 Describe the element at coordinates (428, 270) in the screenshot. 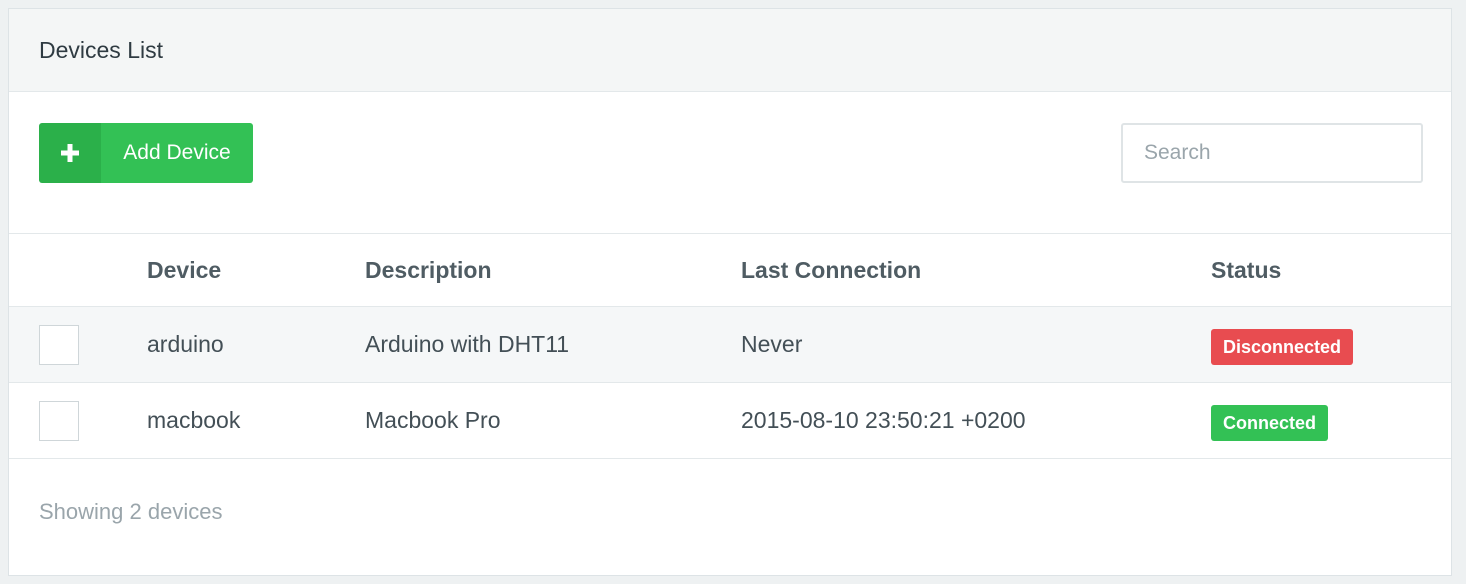

I see `column-header-description: Description` at that location.